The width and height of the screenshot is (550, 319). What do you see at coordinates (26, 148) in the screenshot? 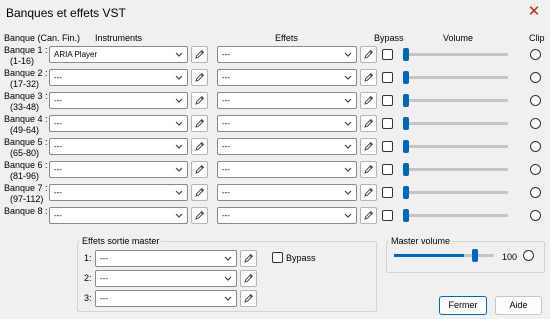
I see `bank-label: Banque 5 : (65-80)` at bounding box center [26, 148].